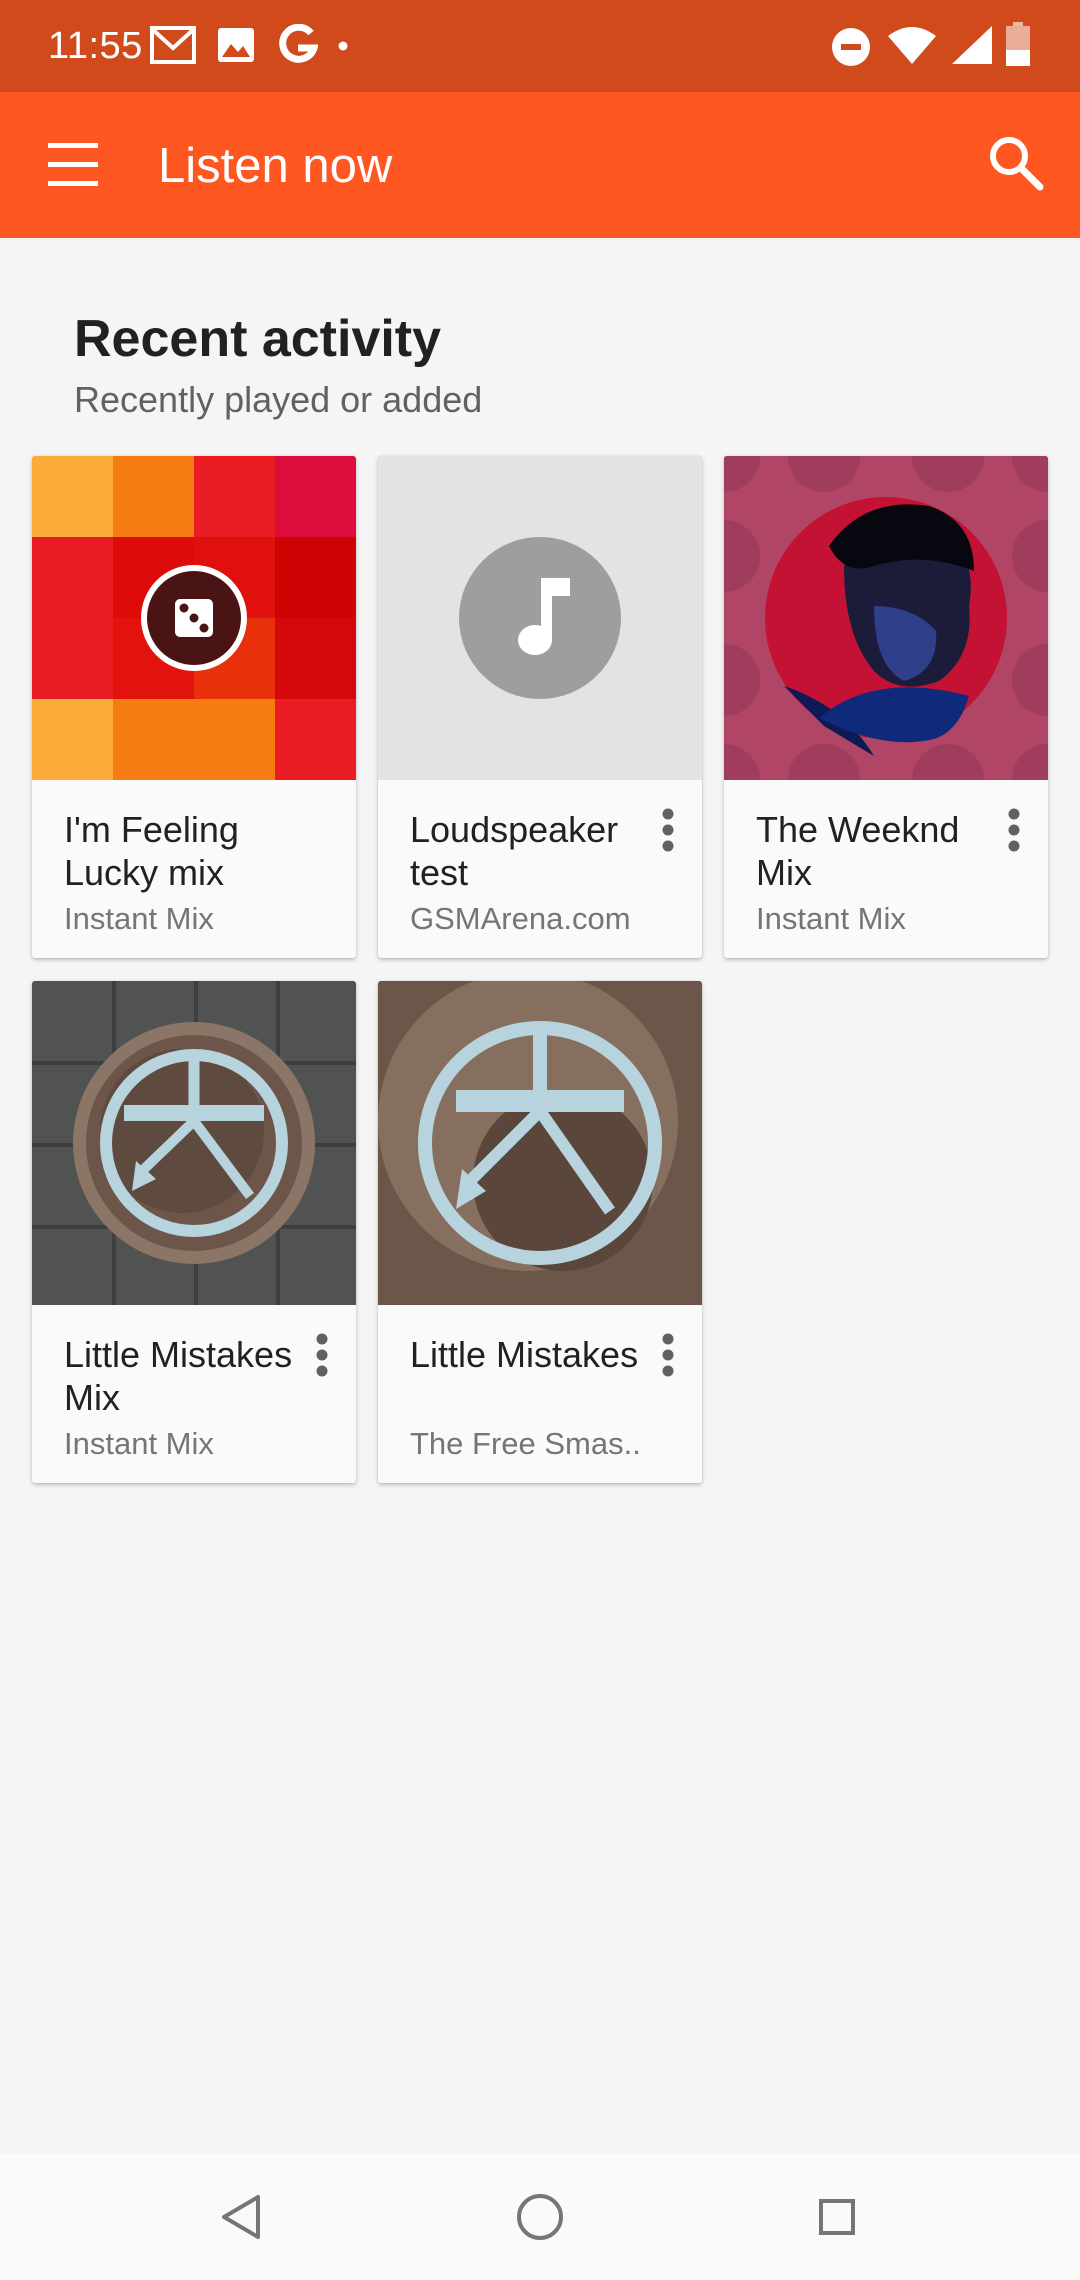 The image size is (1080, 2280). I want to click on card-title: Little Mistakes, so click(524, 1354).